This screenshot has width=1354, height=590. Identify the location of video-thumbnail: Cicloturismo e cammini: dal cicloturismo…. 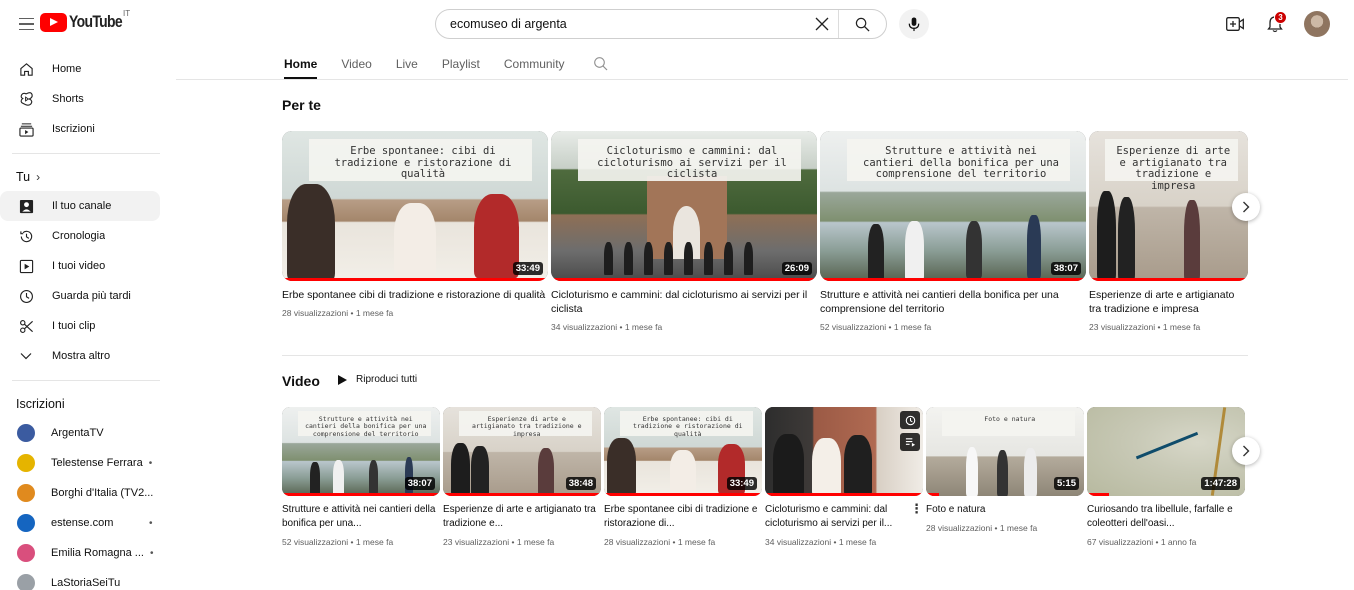
(684, 206).